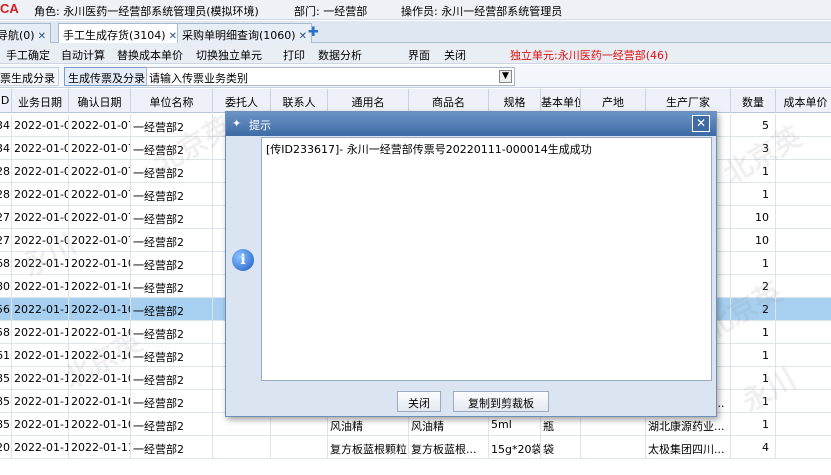 The image size is (831, 475). I want to click on column-header: 成本单价, so click(803, 101).